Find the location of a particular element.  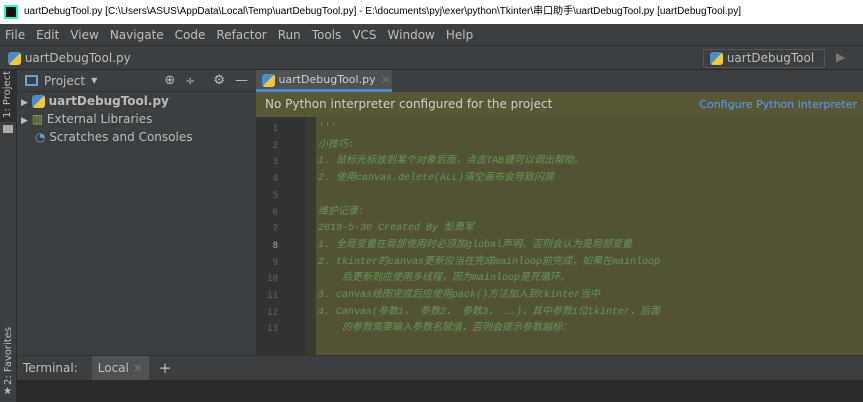

terminal-header: Terminal: Local × + is located at coordinates (440, 368).